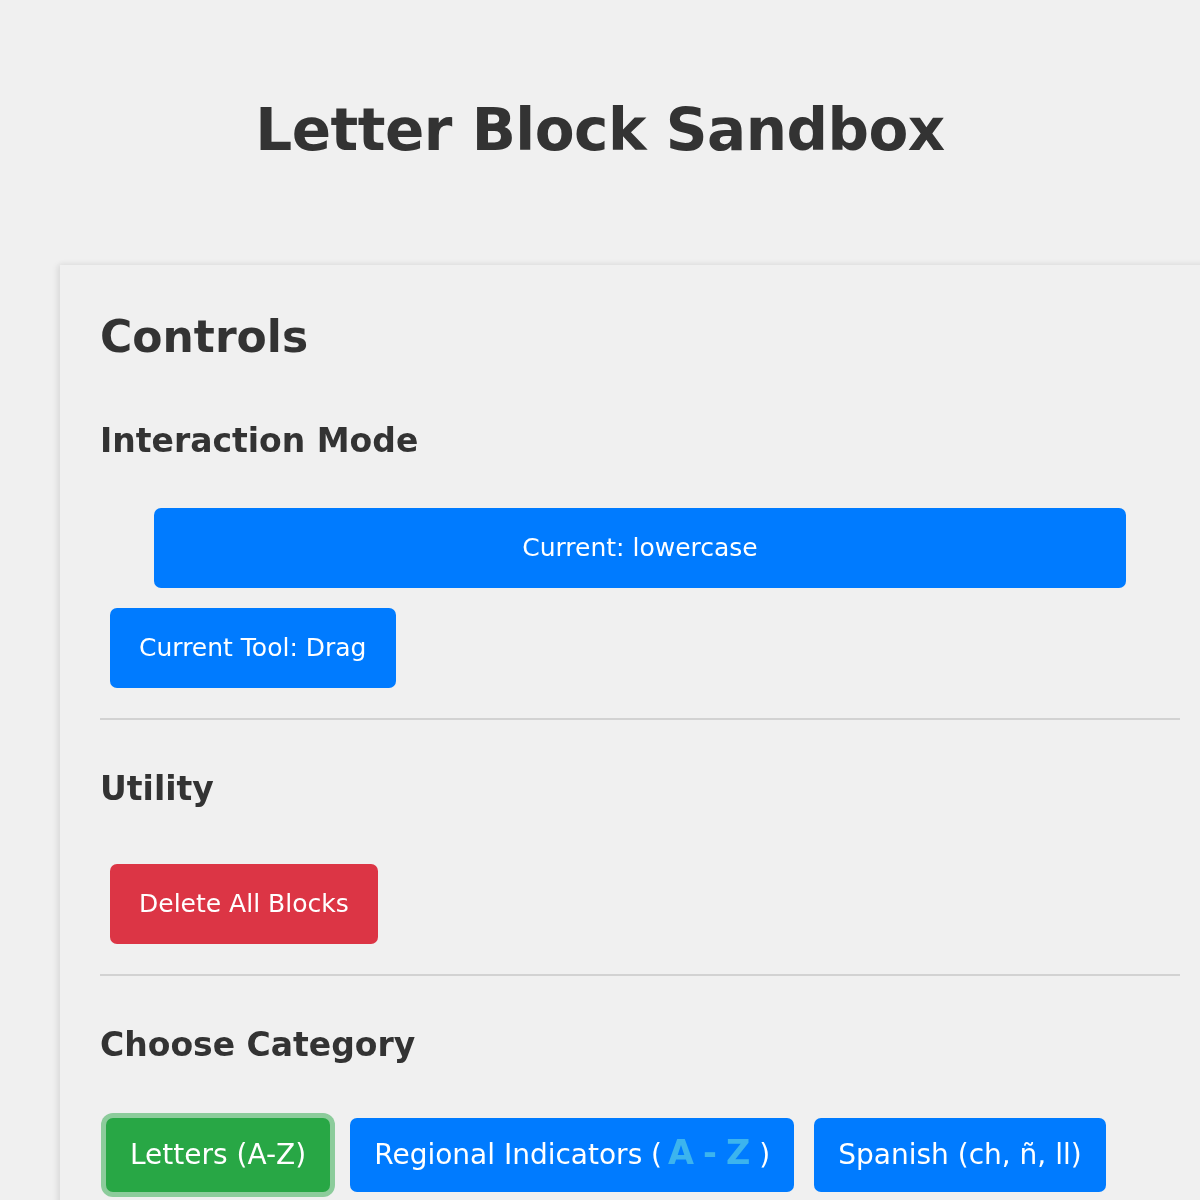 Image resolution: width=1200 pixels, height=1200 pixels. I want to click on category-button: Regional Indicators (A-Z), so click(572, 1155).